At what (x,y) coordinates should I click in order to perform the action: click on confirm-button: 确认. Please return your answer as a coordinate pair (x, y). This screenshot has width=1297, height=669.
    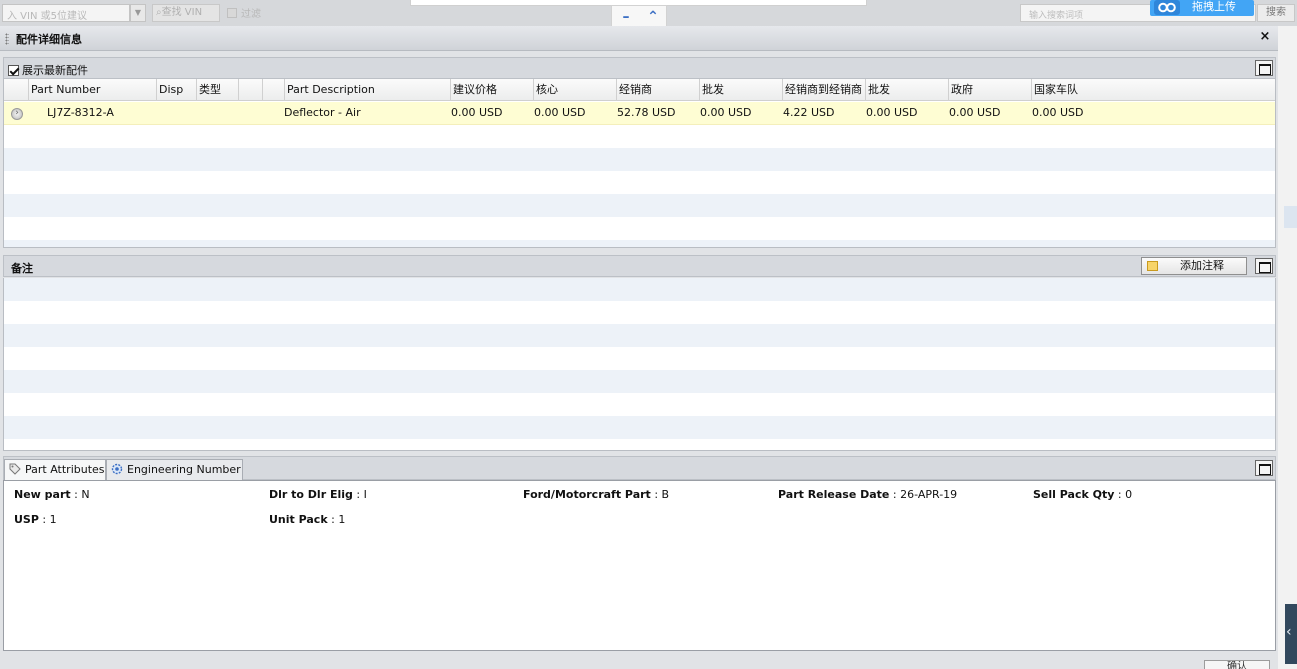
    Looking at the image, I should click on (1237, 664).